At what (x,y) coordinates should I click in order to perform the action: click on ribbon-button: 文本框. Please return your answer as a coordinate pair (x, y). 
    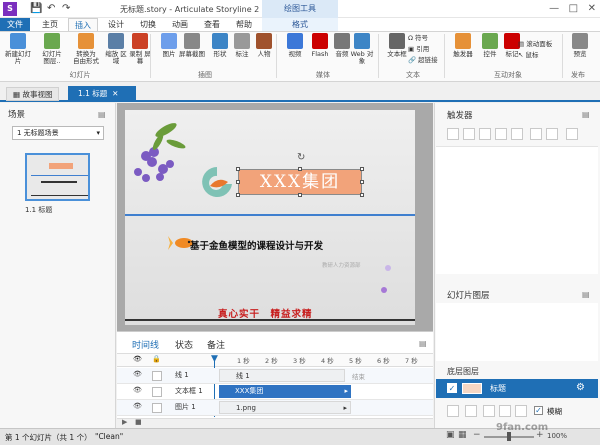
    Looking at the image, I should click on (397, 45).